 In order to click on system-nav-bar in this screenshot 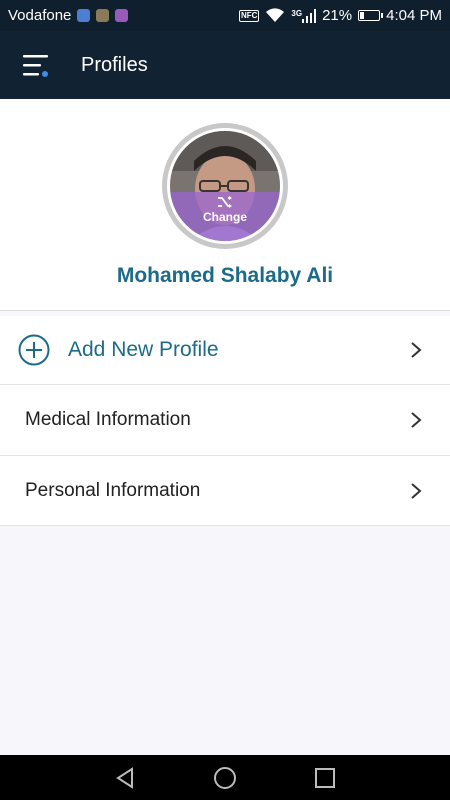, I will do `click(225, 777)`.